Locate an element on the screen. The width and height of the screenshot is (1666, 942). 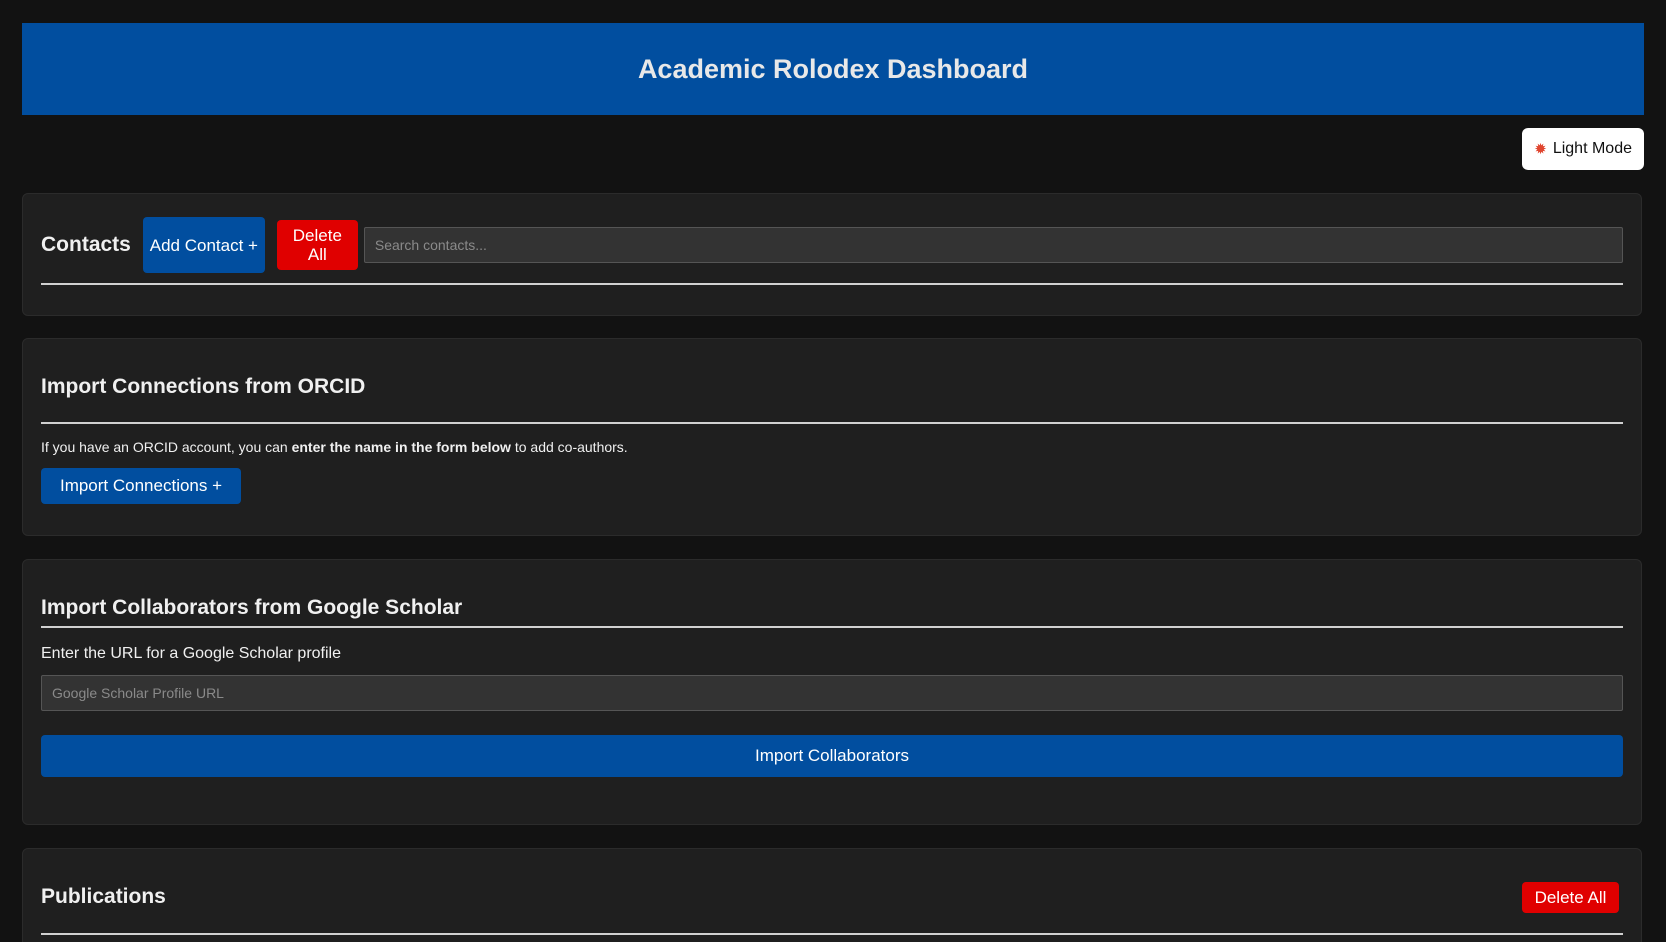
orcid-desc-bold: enter the name in the form below is located at coordinates (401, 447).